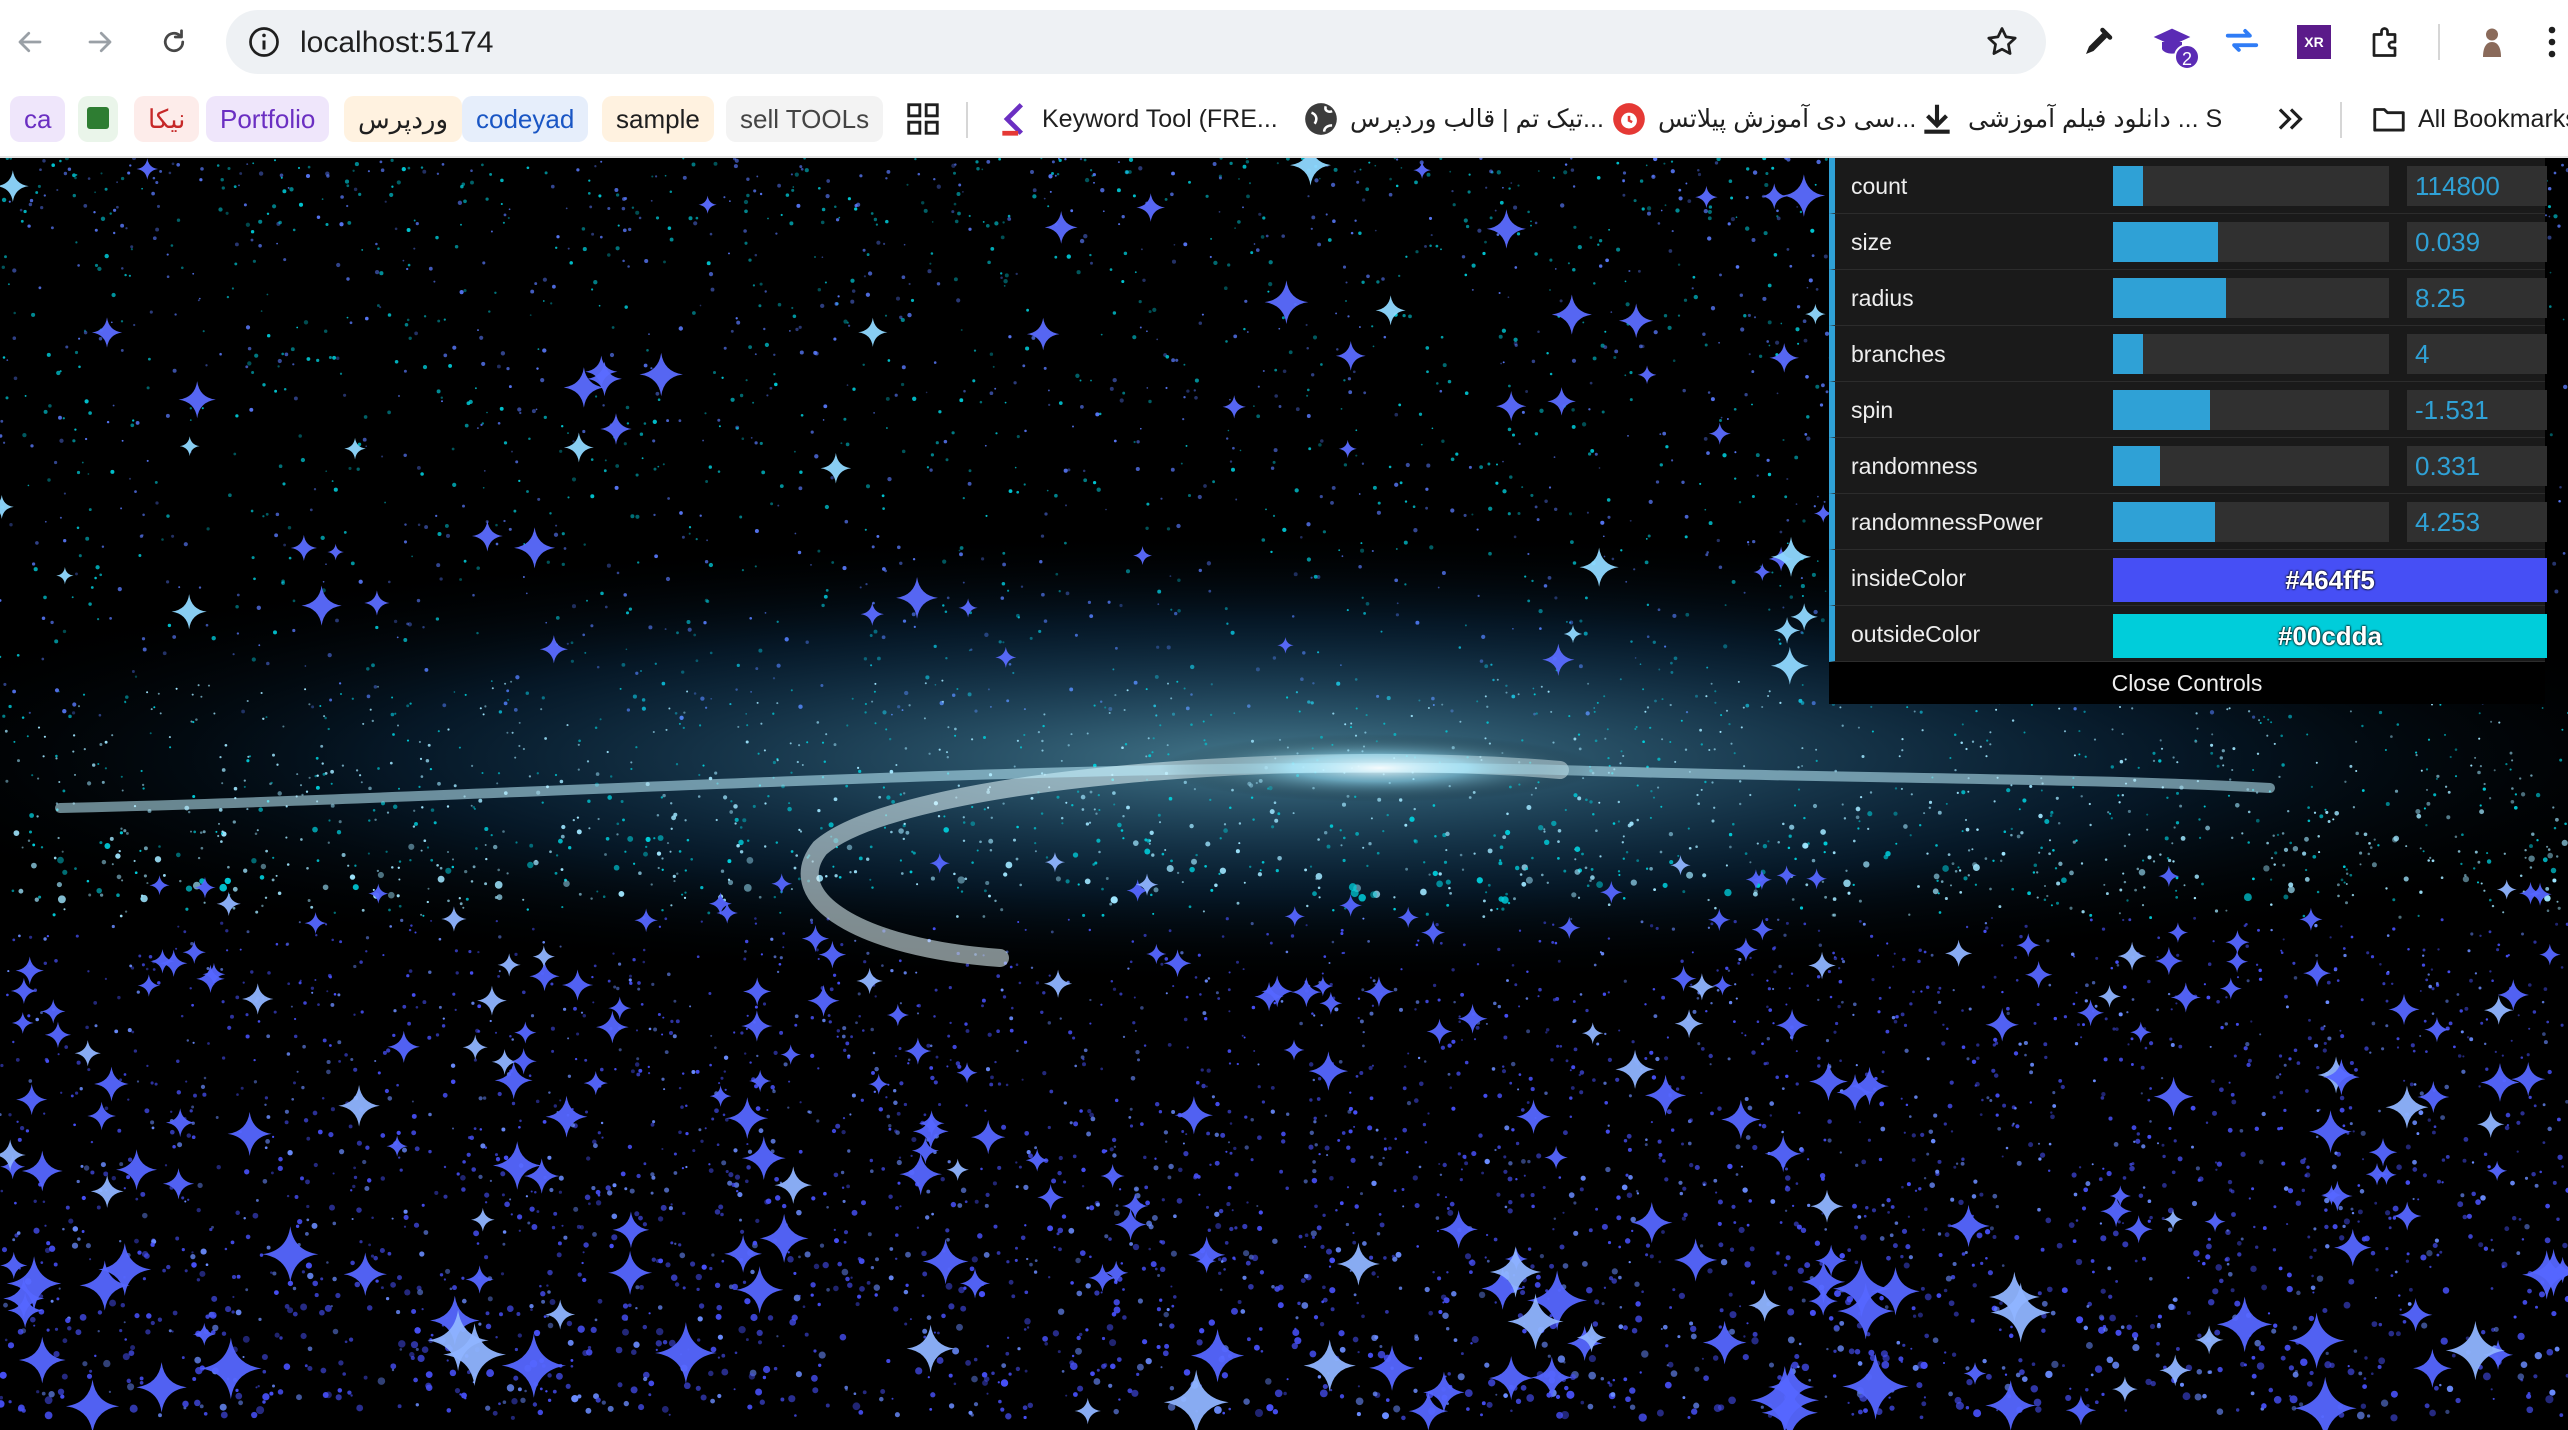 Image resolution: width=2568 pixels, height=1430 pixels. I want to click on xr-extension-icon: XR, so click(2314, 42).